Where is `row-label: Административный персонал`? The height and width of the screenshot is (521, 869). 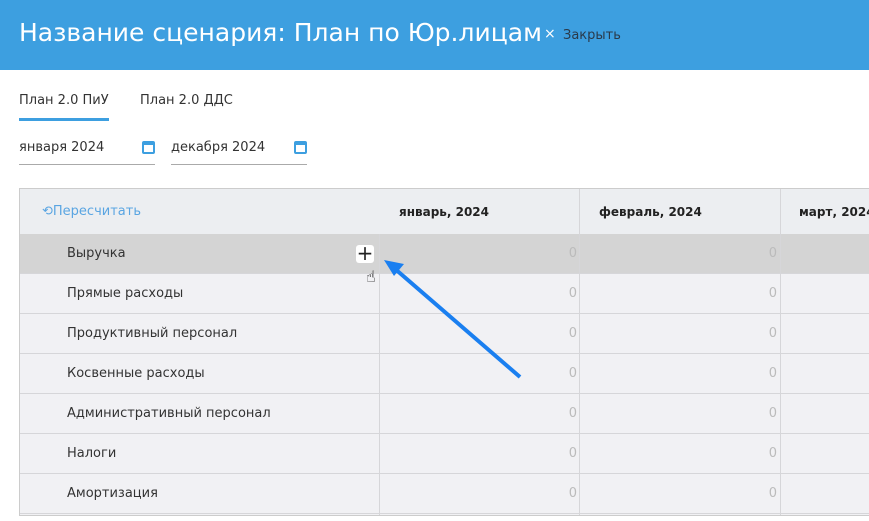
row-label: Административный персонал is located at coordinates (169, 413).